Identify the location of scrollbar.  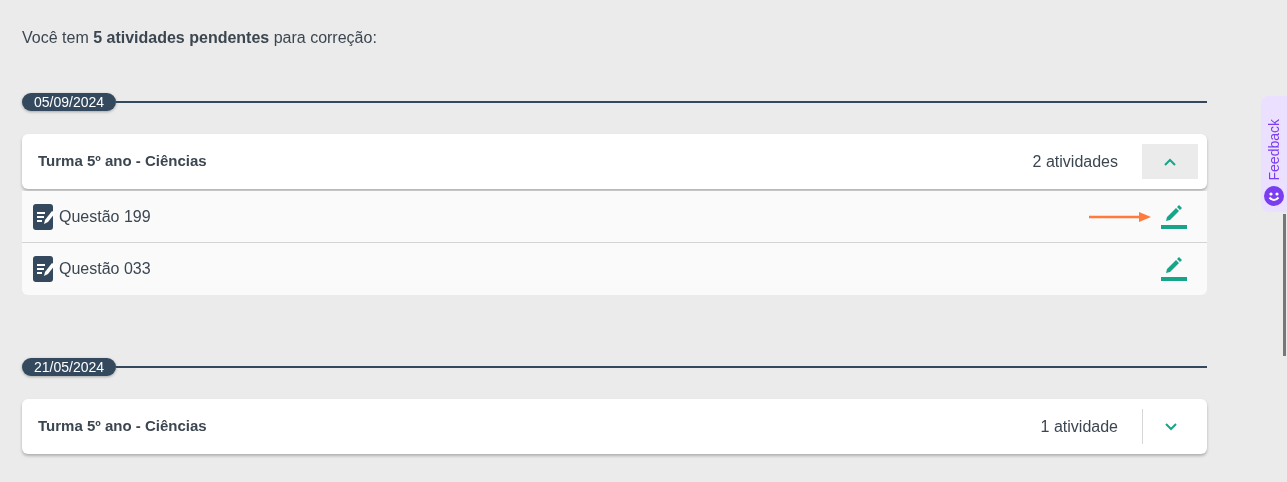
(1284, 285).